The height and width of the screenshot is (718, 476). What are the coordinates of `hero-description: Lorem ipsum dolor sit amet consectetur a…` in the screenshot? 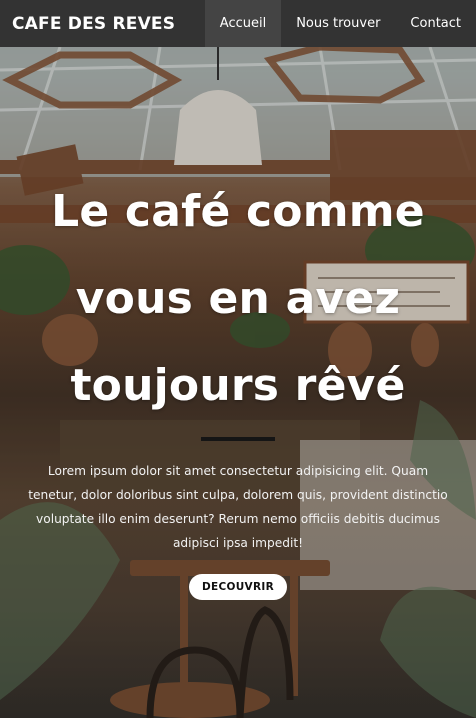 It's located at (238, 507).